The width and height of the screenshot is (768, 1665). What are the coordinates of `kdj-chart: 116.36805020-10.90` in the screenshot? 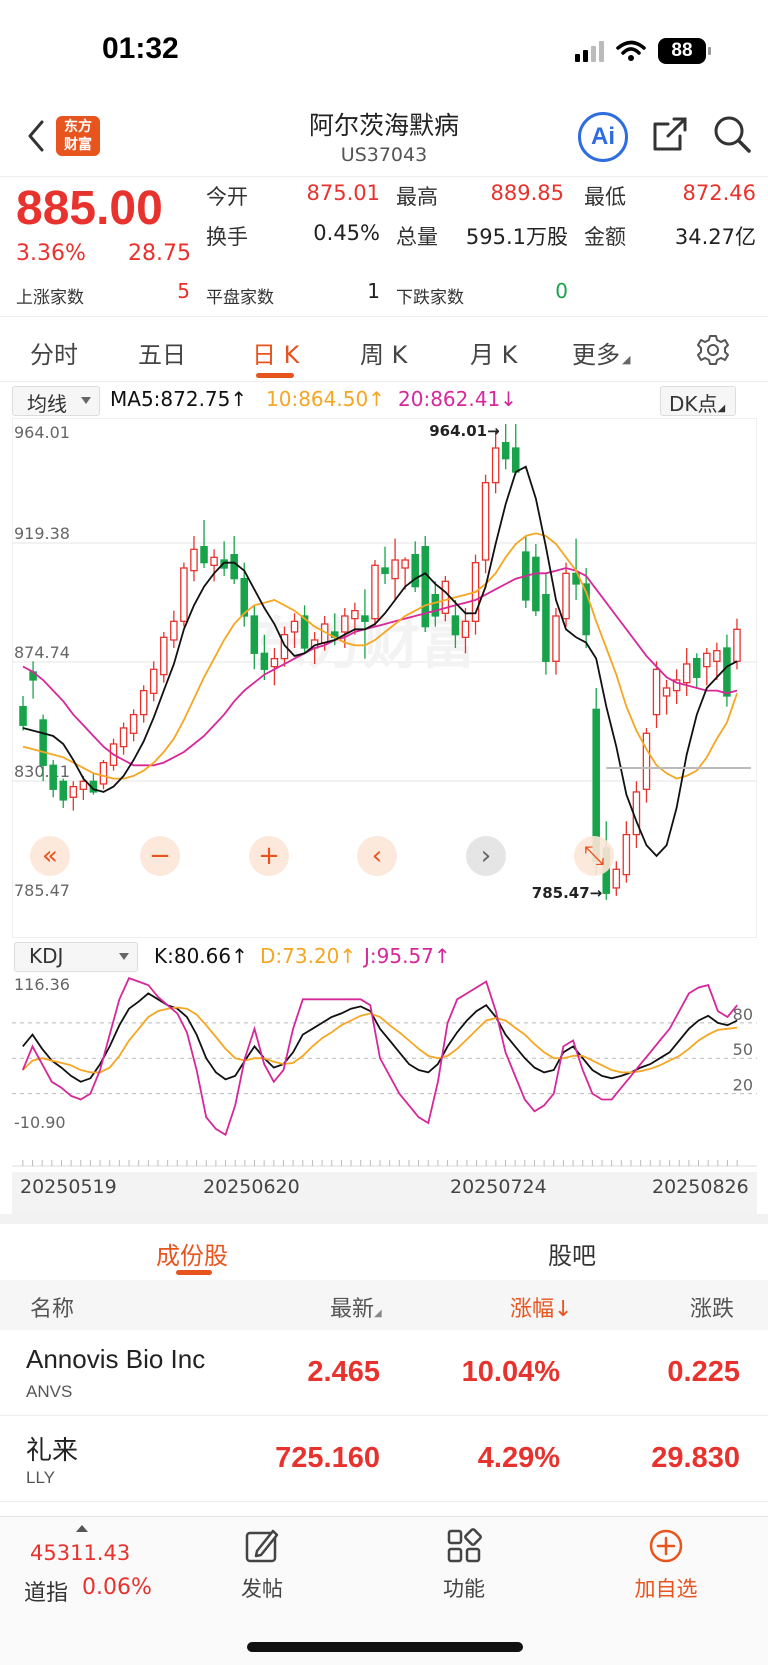 It's located at (384, 1072).